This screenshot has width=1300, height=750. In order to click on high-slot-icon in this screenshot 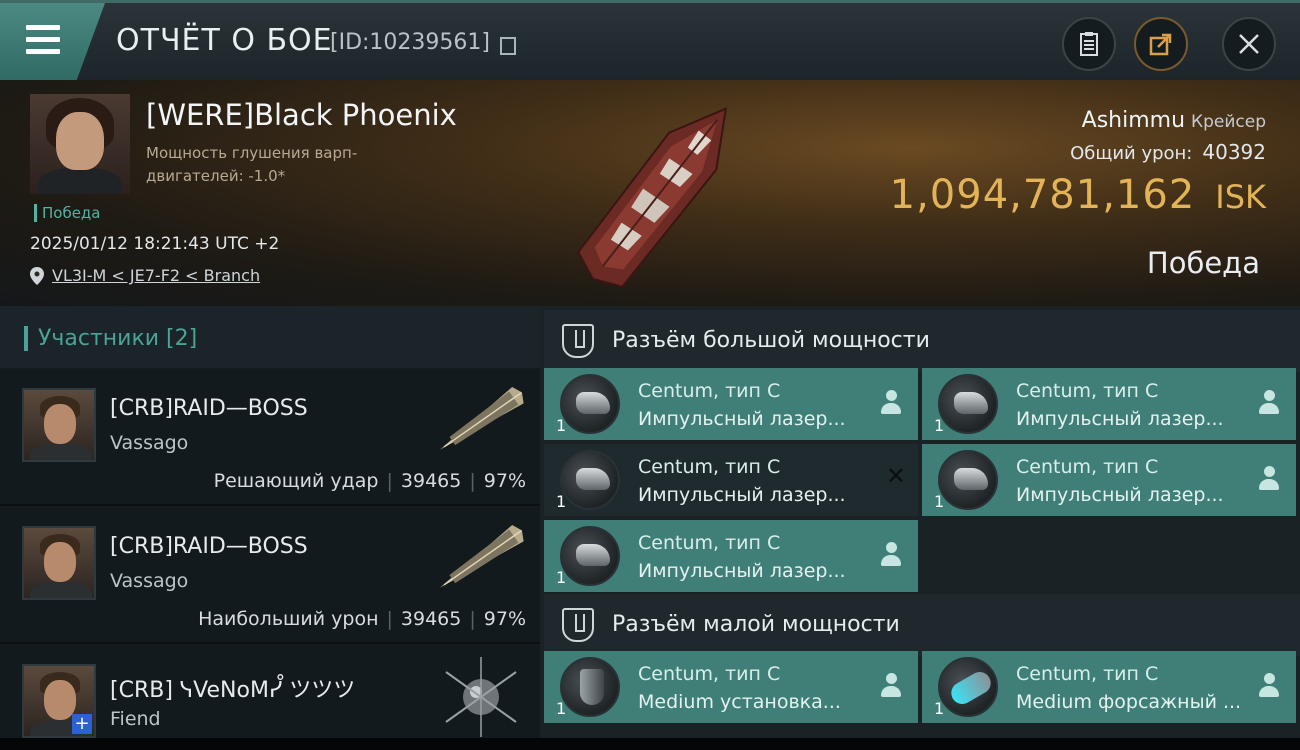, I will do `click(578, 341)`.